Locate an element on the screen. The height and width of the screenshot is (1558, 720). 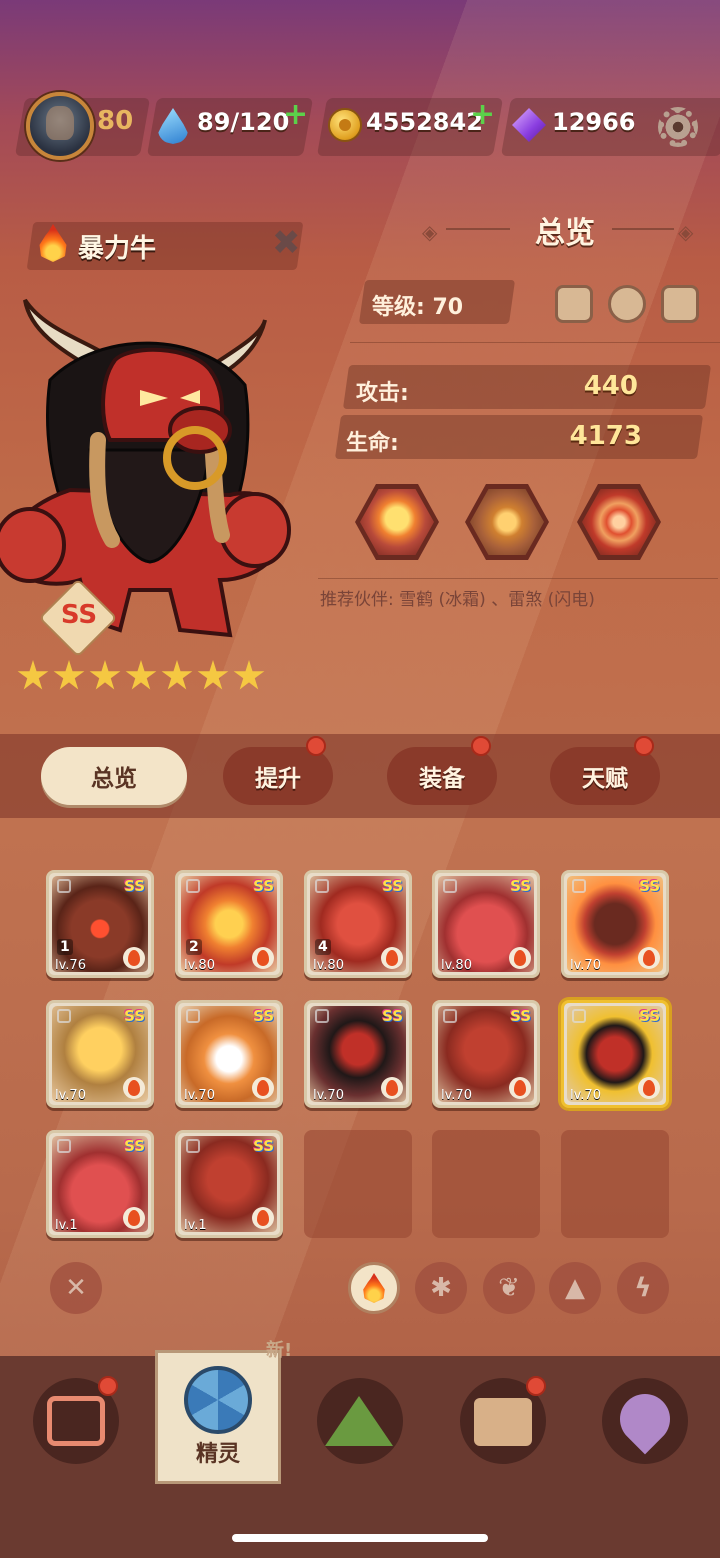
fire-filter-icon is located at coordinates (374, 1288).